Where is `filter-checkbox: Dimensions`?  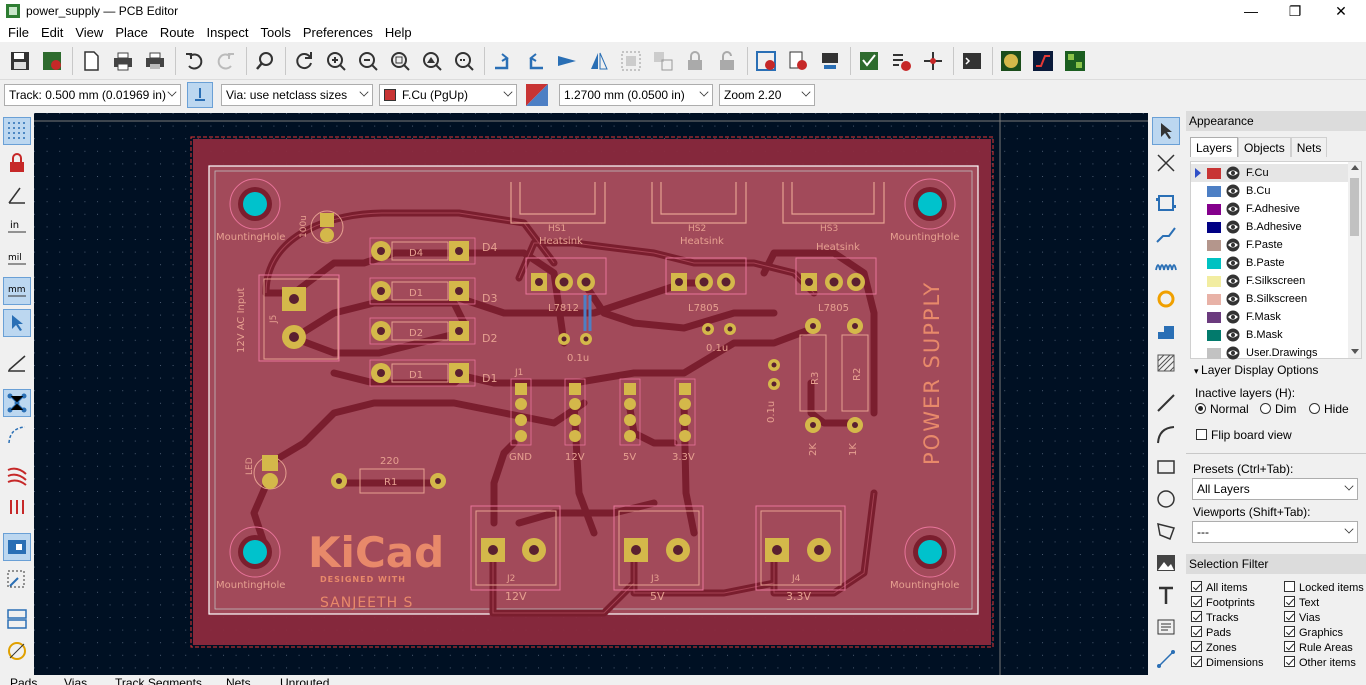
filter-checkbox: Dimensions is located at coordinates (1227, 662).